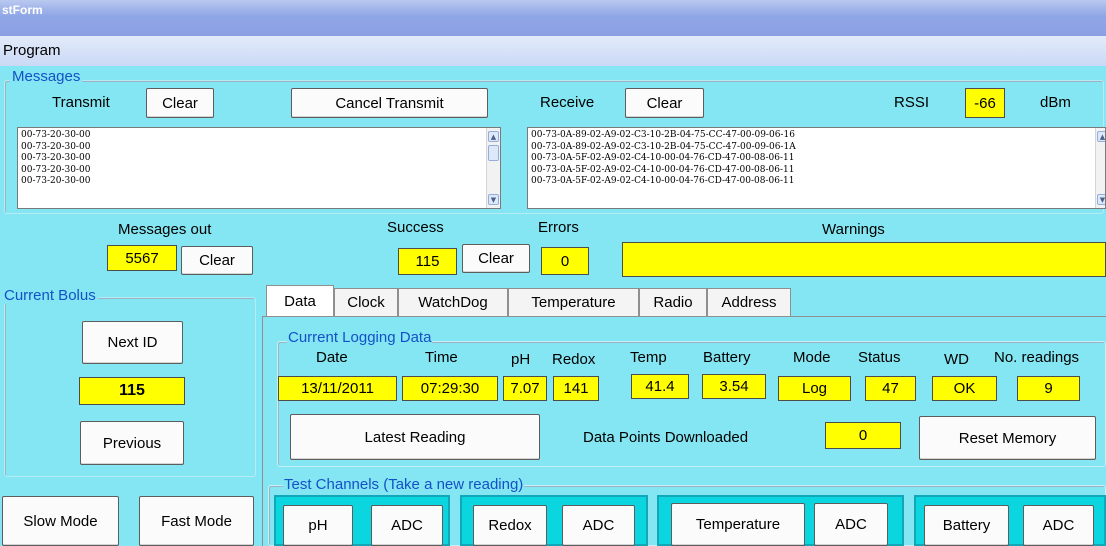 The image size is (1106, 546). What do you see at coordinates (165, 229) in the screenshot?
I see `messages-out-label: Messages out` at bounding box center [165, 229].